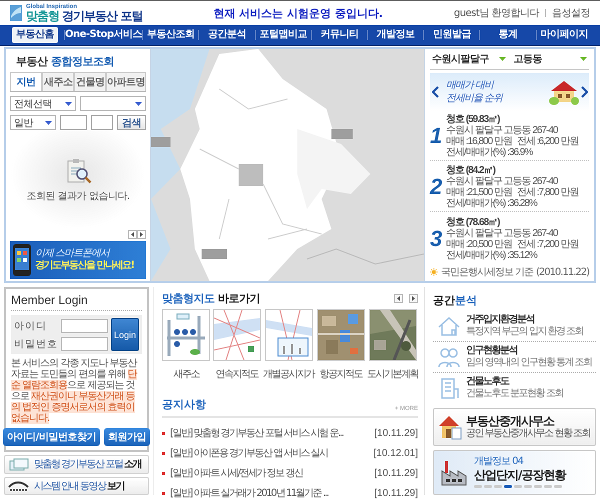 This screenshot has height=501, width=600. I want to click on people-icon, so click(449, 357).